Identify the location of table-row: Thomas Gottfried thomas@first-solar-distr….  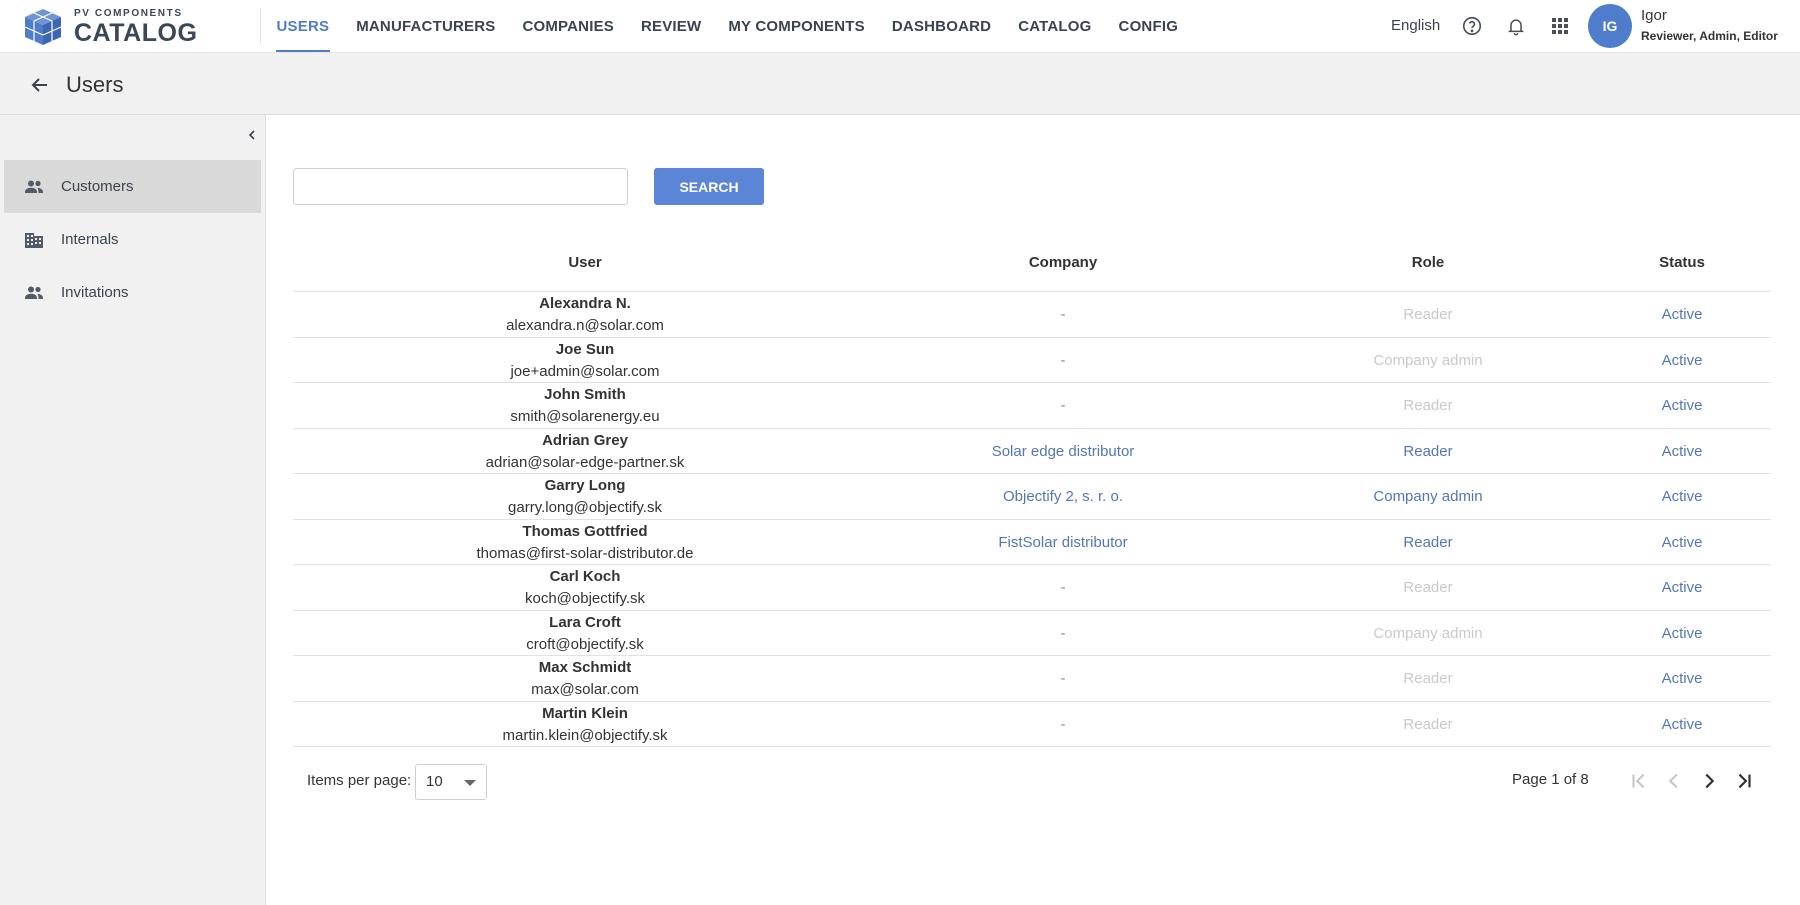
(1032, 542).